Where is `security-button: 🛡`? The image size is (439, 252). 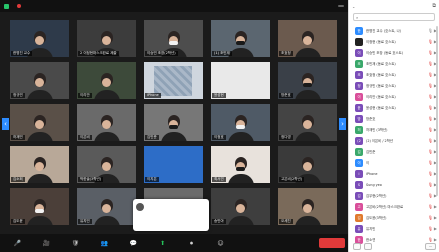 security-button: 🛡 is located at coordinates (75, 243).